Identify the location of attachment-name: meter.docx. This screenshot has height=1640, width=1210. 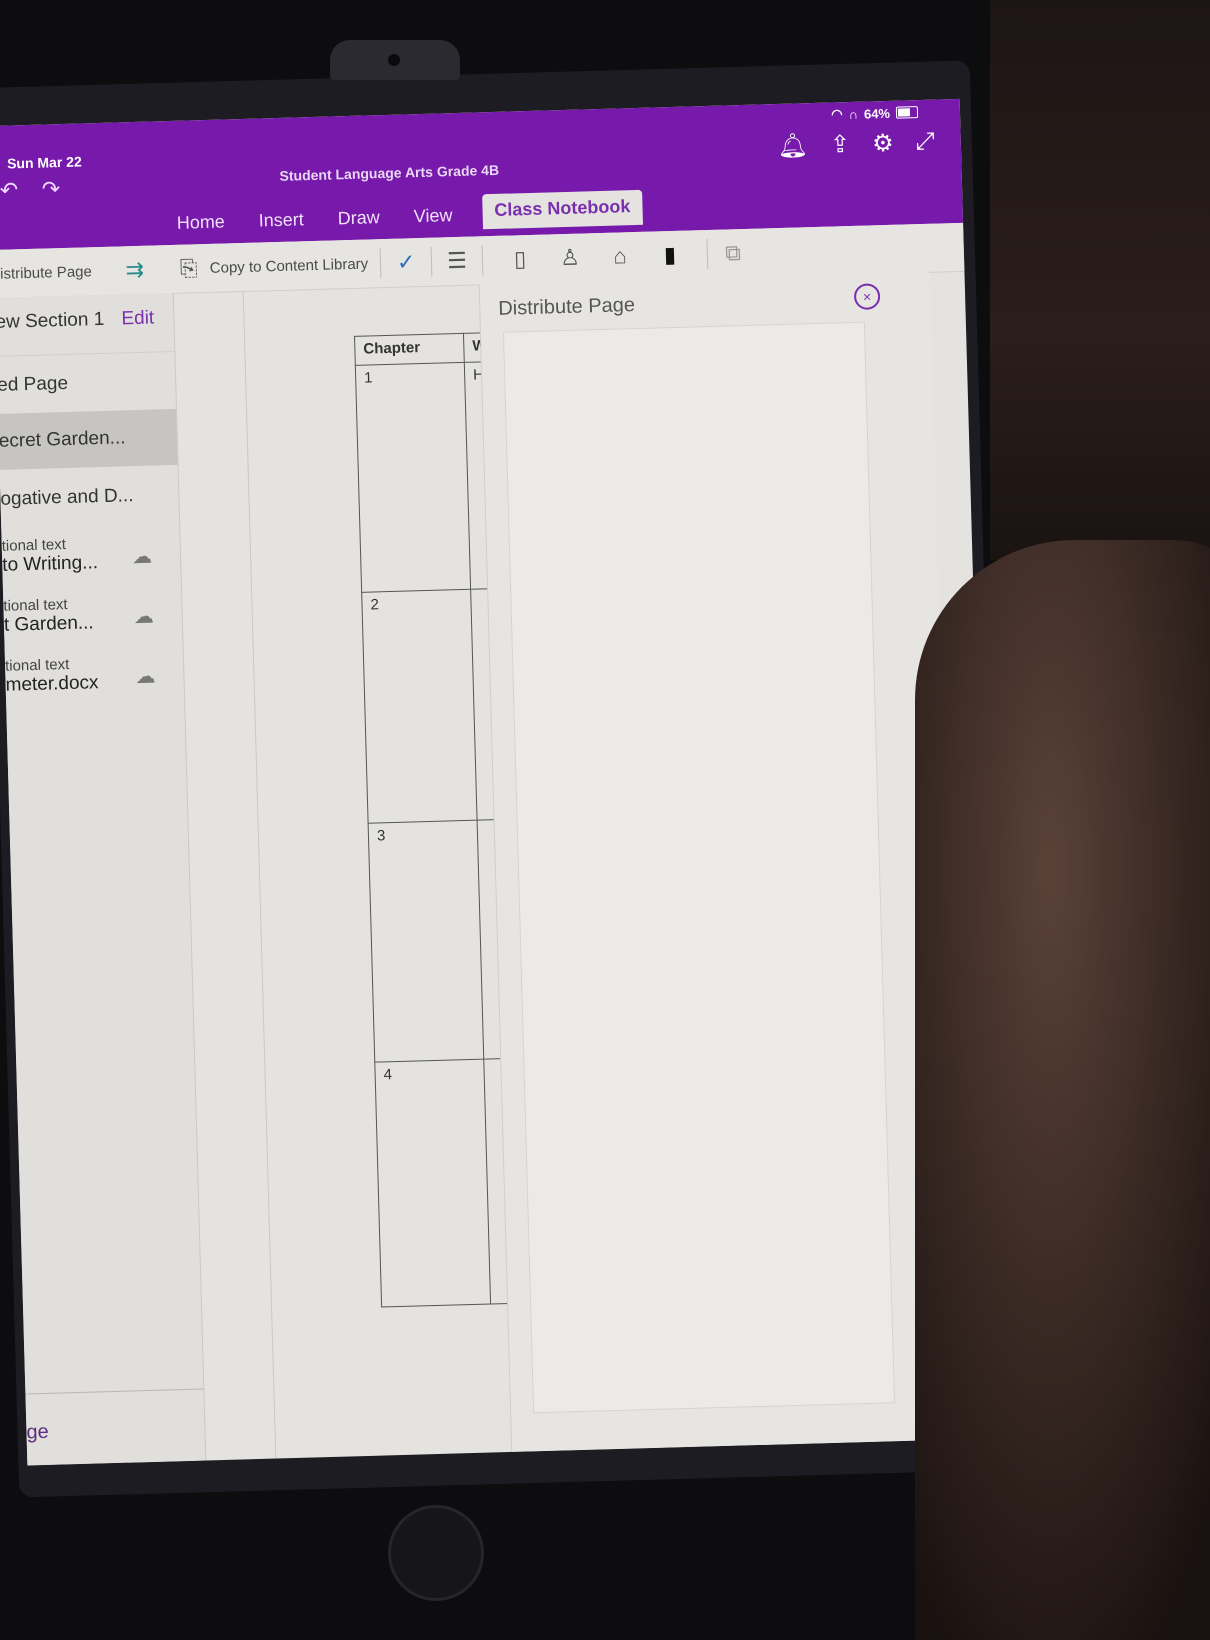
(52, 684).